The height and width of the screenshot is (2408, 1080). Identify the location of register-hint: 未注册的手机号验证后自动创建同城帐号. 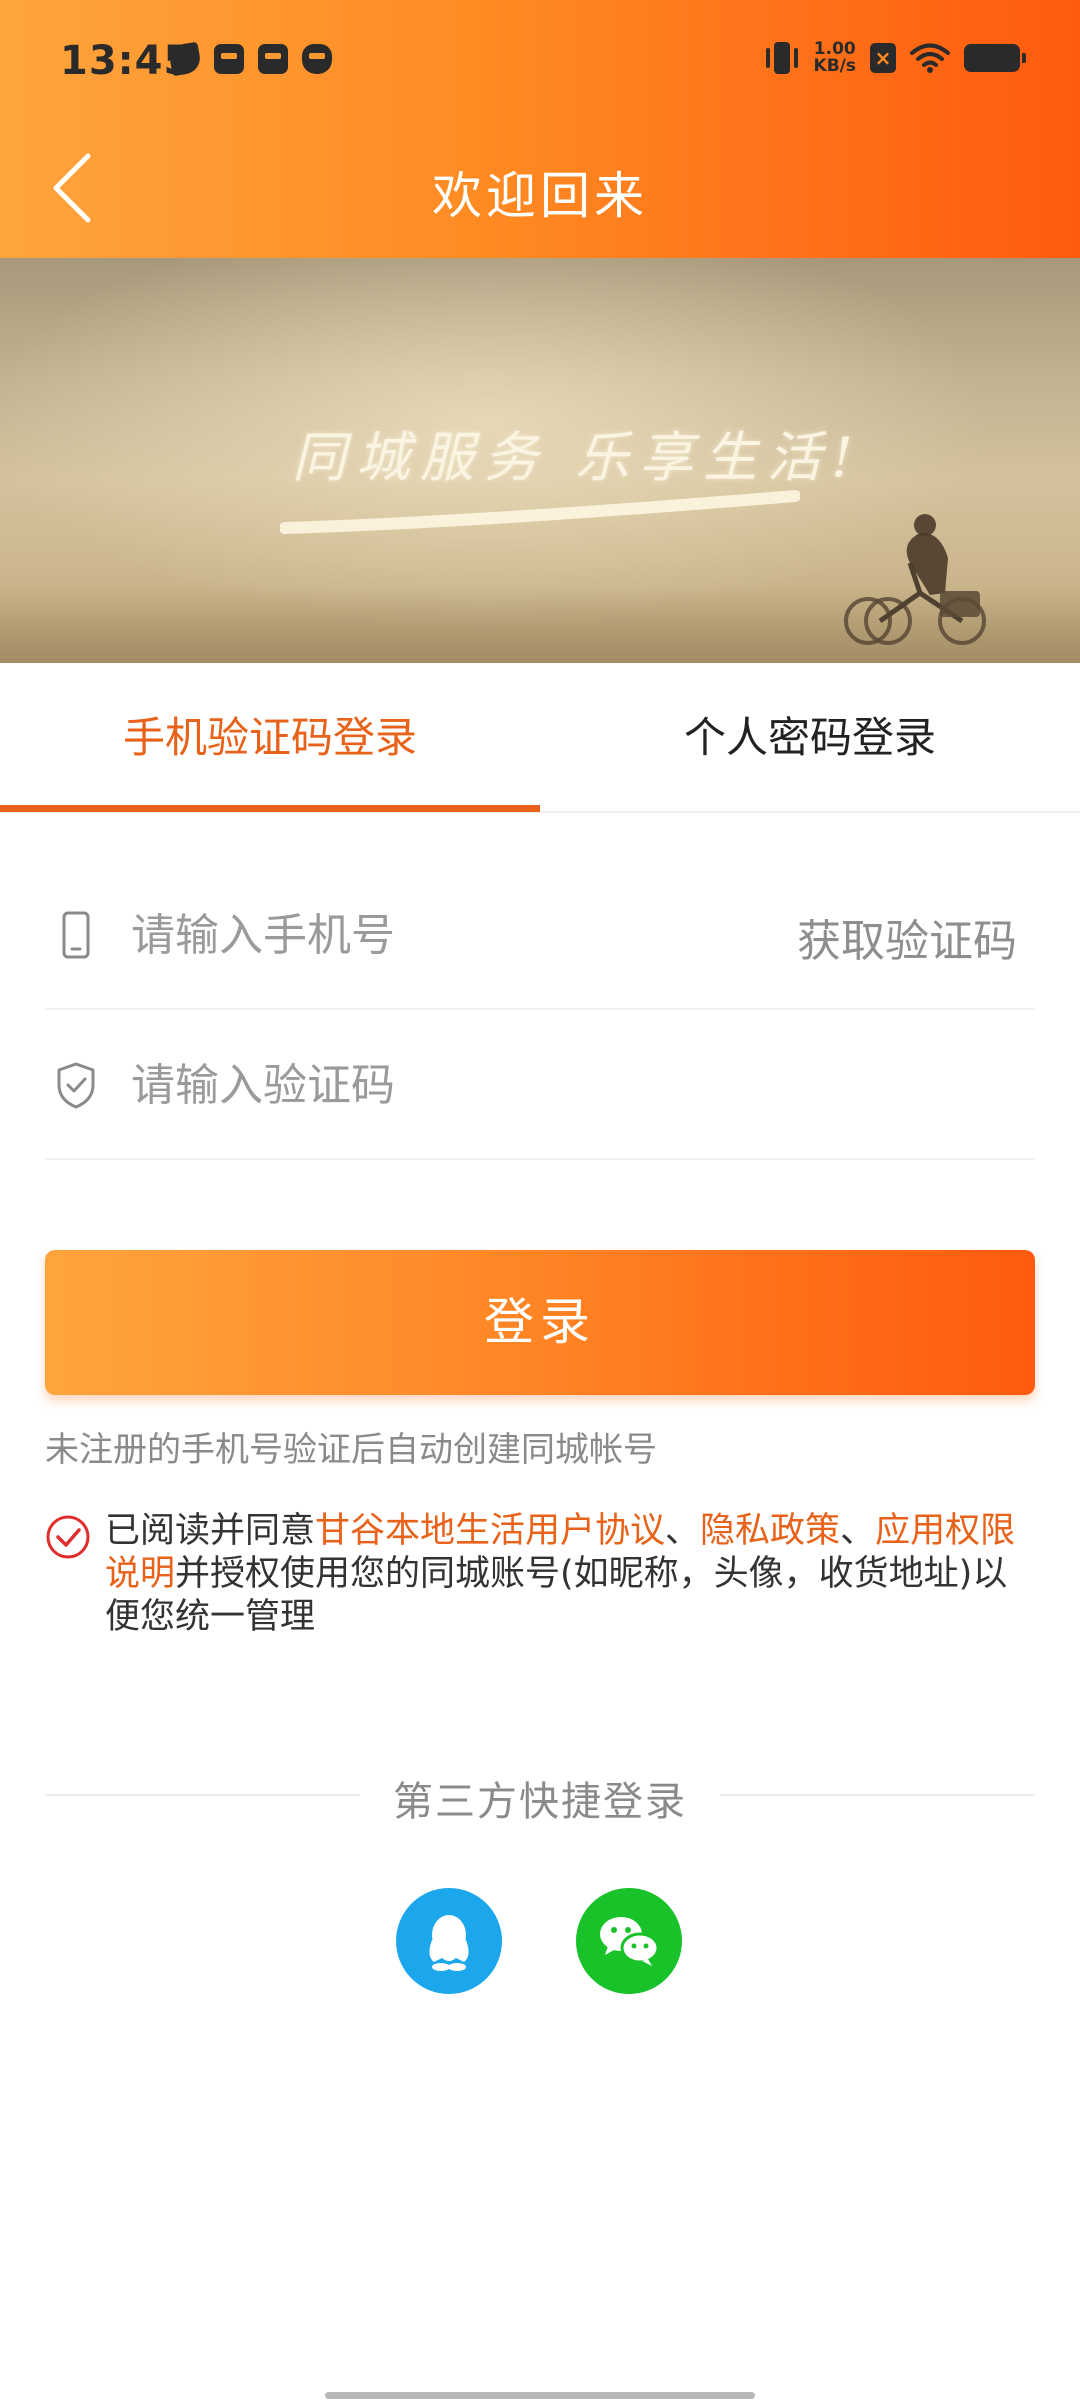
(351, 1450).